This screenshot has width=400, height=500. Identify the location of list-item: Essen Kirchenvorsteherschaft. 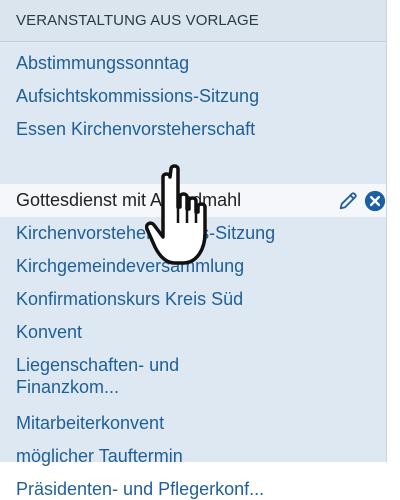
(135, 129).